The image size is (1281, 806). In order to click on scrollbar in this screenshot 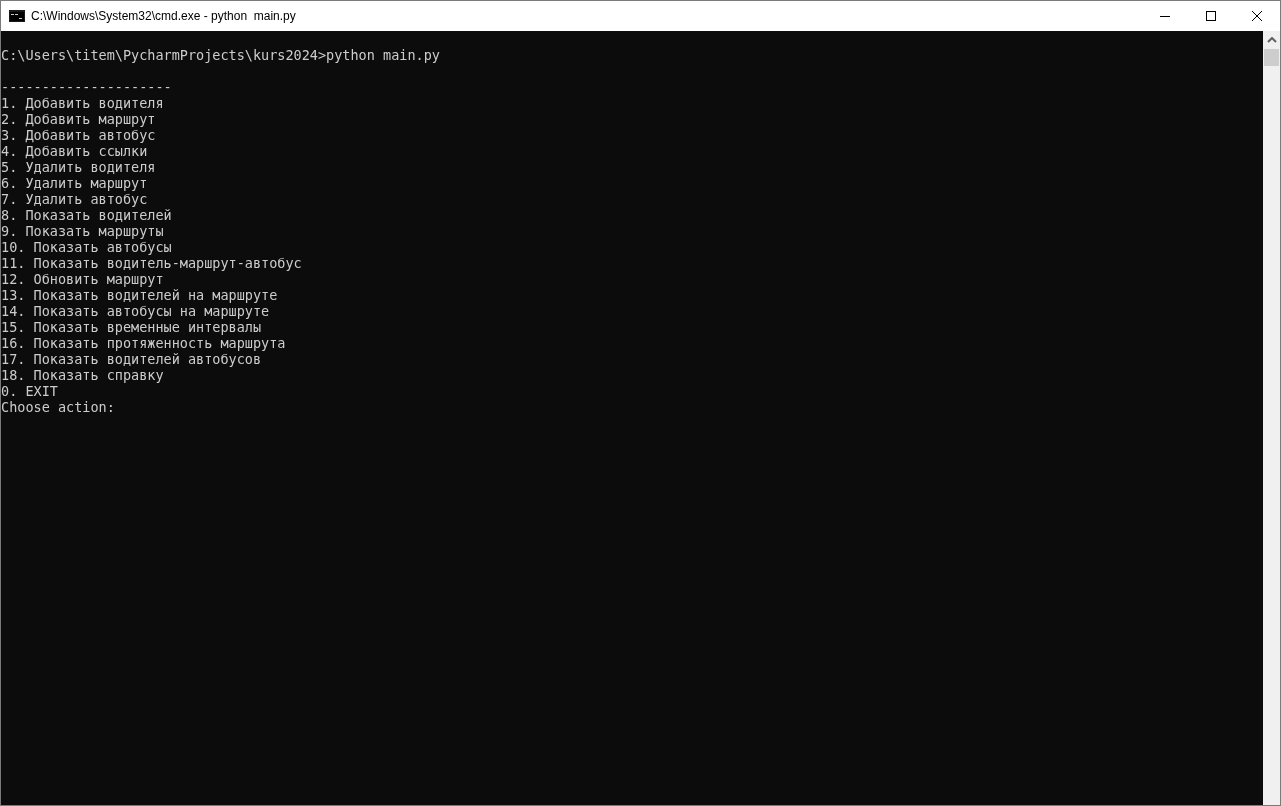, I will do `click(1271, 418)`.